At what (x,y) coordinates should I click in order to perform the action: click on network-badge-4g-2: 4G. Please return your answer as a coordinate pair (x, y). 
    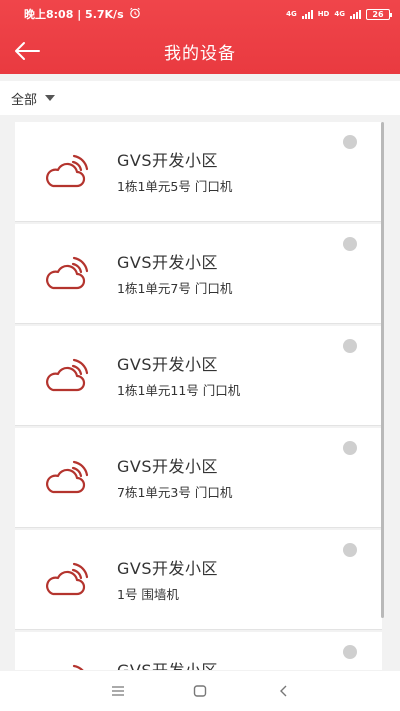
    Looking at the image, I should click on (339, 14).